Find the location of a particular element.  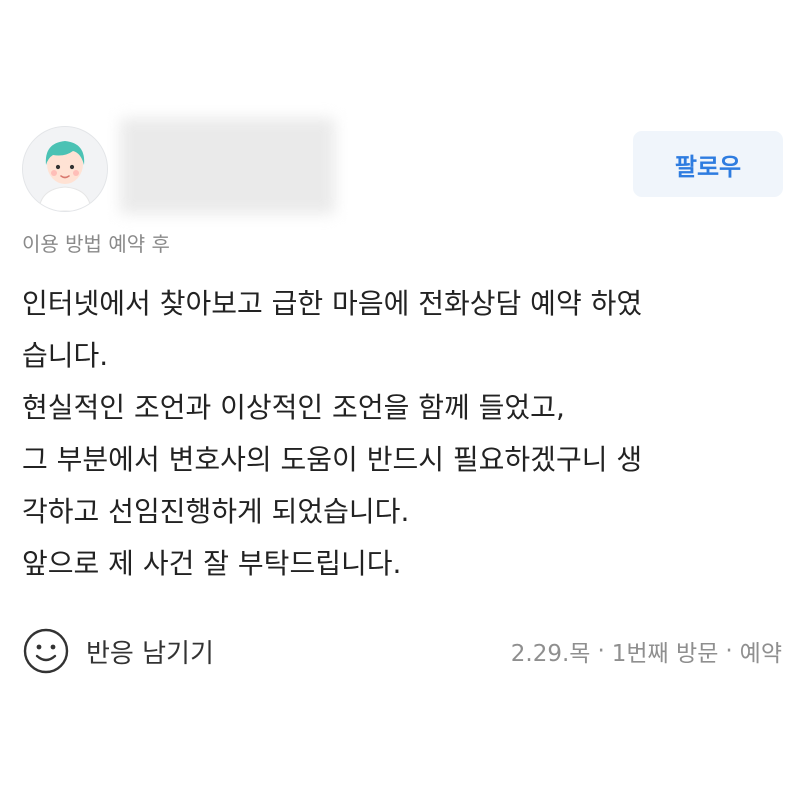

visit-count: 1번째 방문 is located at coordinates (665, 654).